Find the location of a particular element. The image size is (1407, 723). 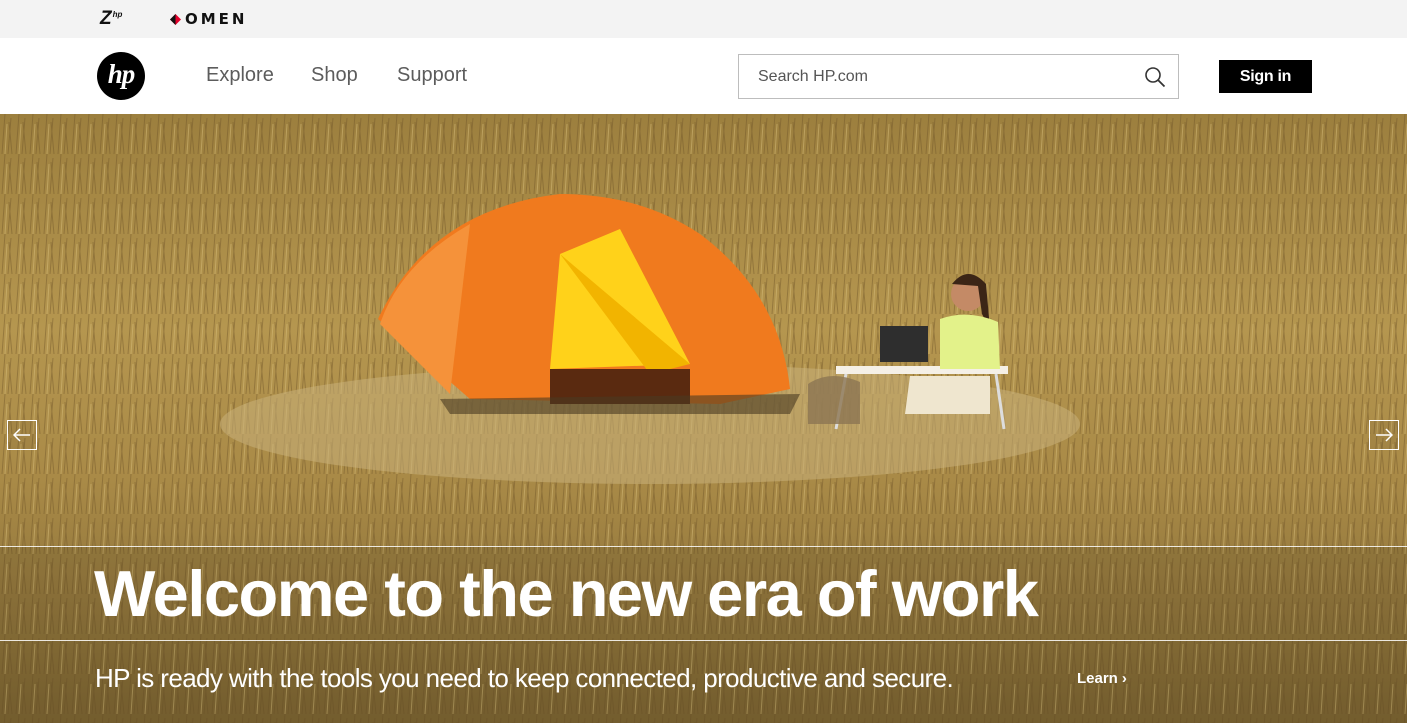

nav-link-support: Support is located at coordinates (432, 75).